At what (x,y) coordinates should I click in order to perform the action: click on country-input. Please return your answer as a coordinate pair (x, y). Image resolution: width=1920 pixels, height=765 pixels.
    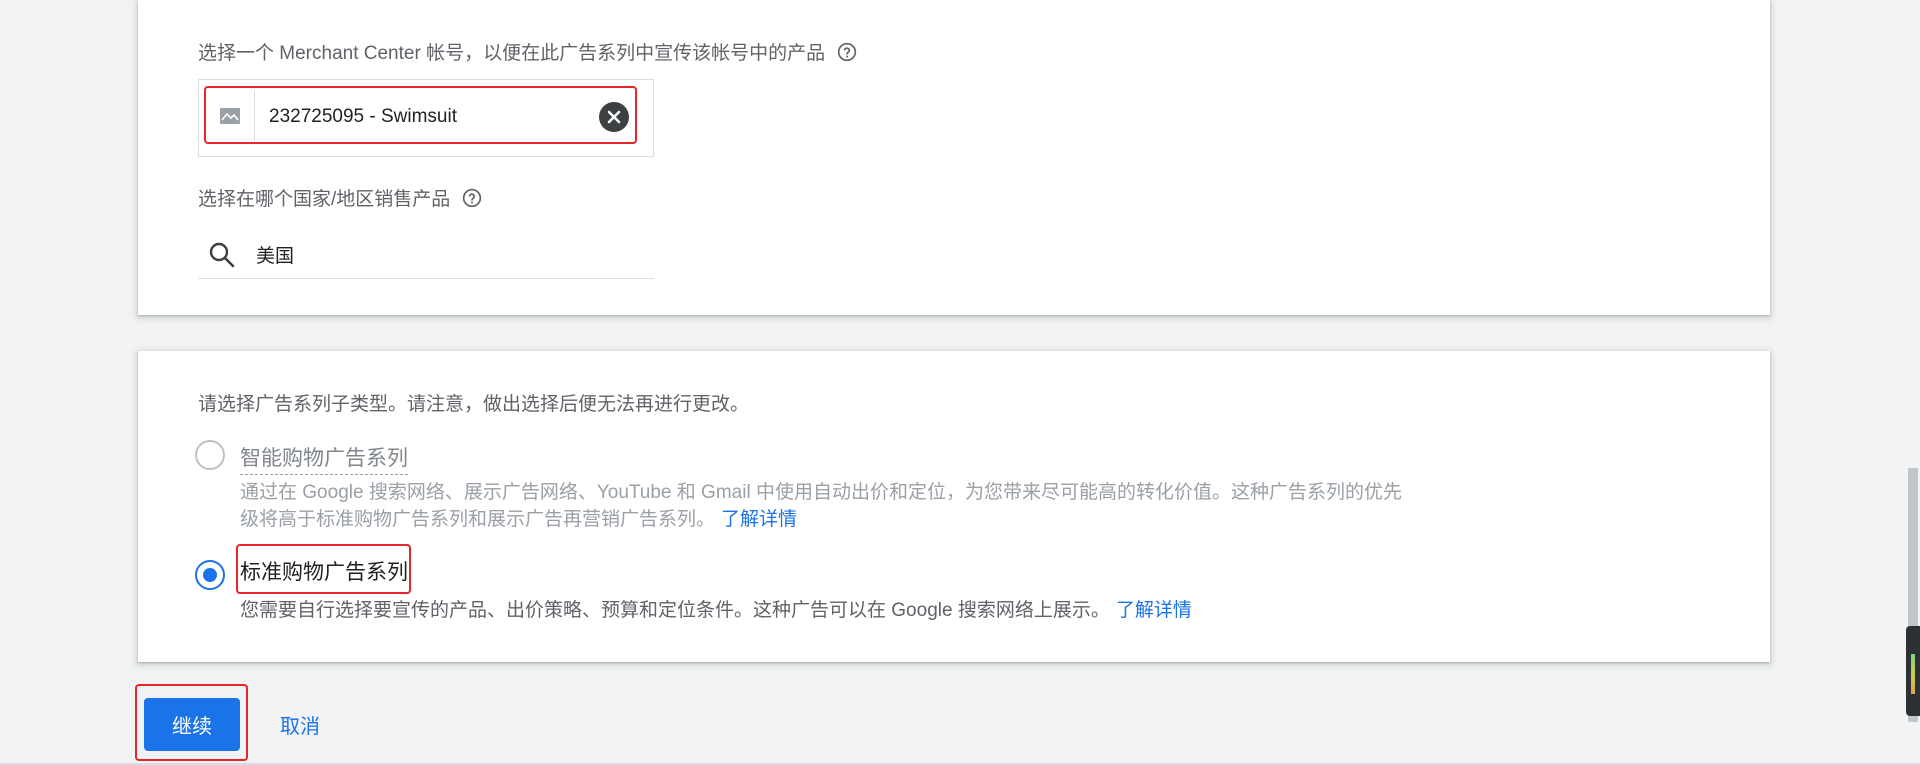
    Looking at the image, I should click on (446, 254).